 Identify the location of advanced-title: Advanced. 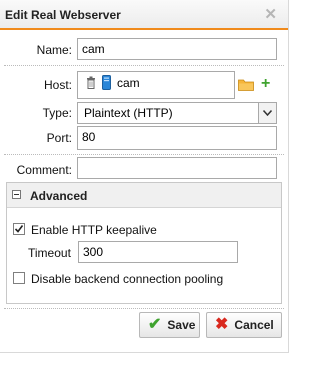
(59, 196).